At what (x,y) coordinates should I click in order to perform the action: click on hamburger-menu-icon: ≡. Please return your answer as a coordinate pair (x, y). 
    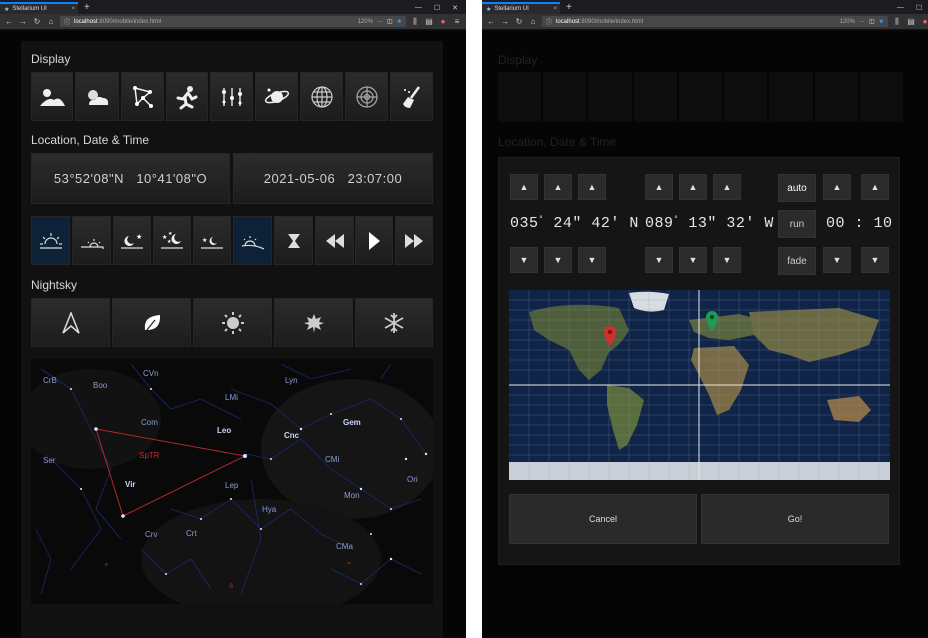
    Looking at the image, I should click on (457, 21).